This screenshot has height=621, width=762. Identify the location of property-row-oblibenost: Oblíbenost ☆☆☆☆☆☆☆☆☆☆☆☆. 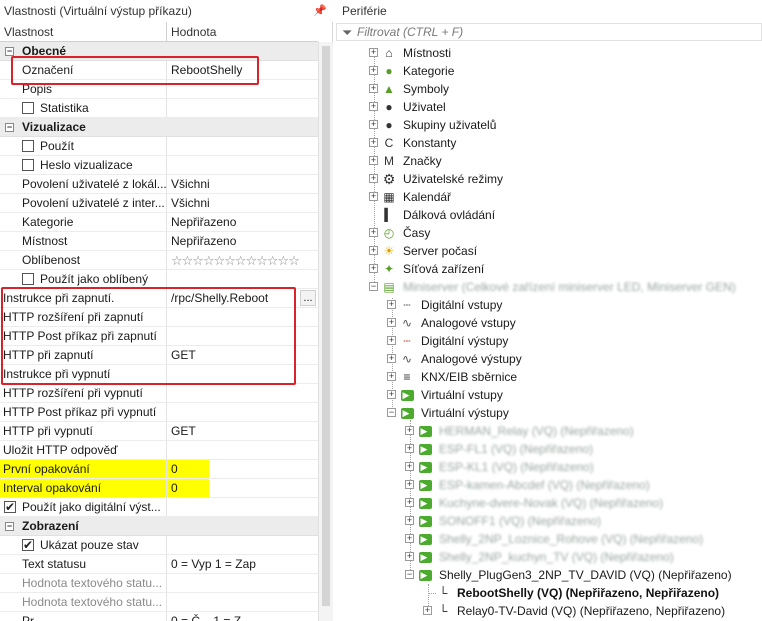
(159, 260).